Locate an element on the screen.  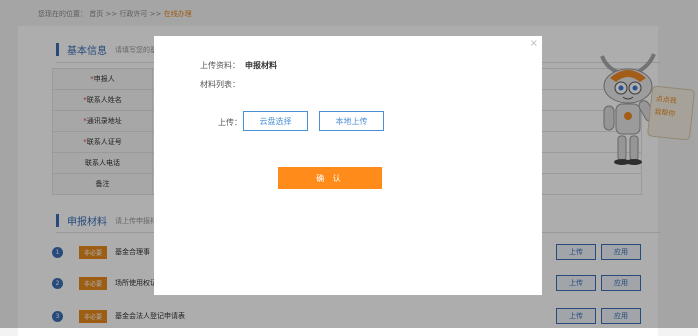
local-upload-button: 本地上传 is located at coordinates (351, 121).